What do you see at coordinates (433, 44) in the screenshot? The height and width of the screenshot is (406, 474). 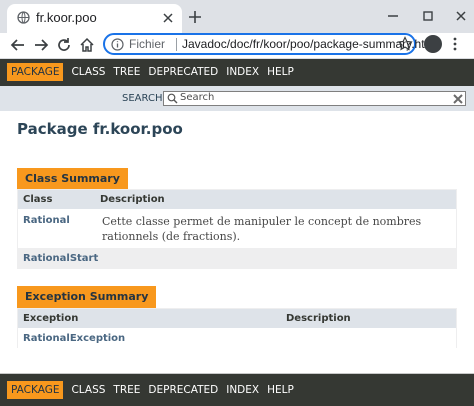 I see `profile-avatar` at bounding box center [433, 44].